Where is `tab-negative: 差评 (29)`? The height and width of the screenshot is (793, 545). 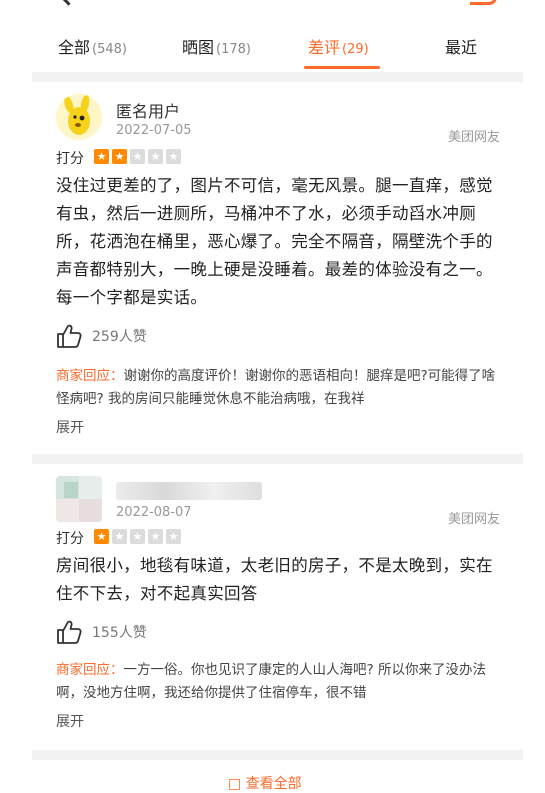
tab-negative: 差评 (29) is located at coordinates (338, 46).